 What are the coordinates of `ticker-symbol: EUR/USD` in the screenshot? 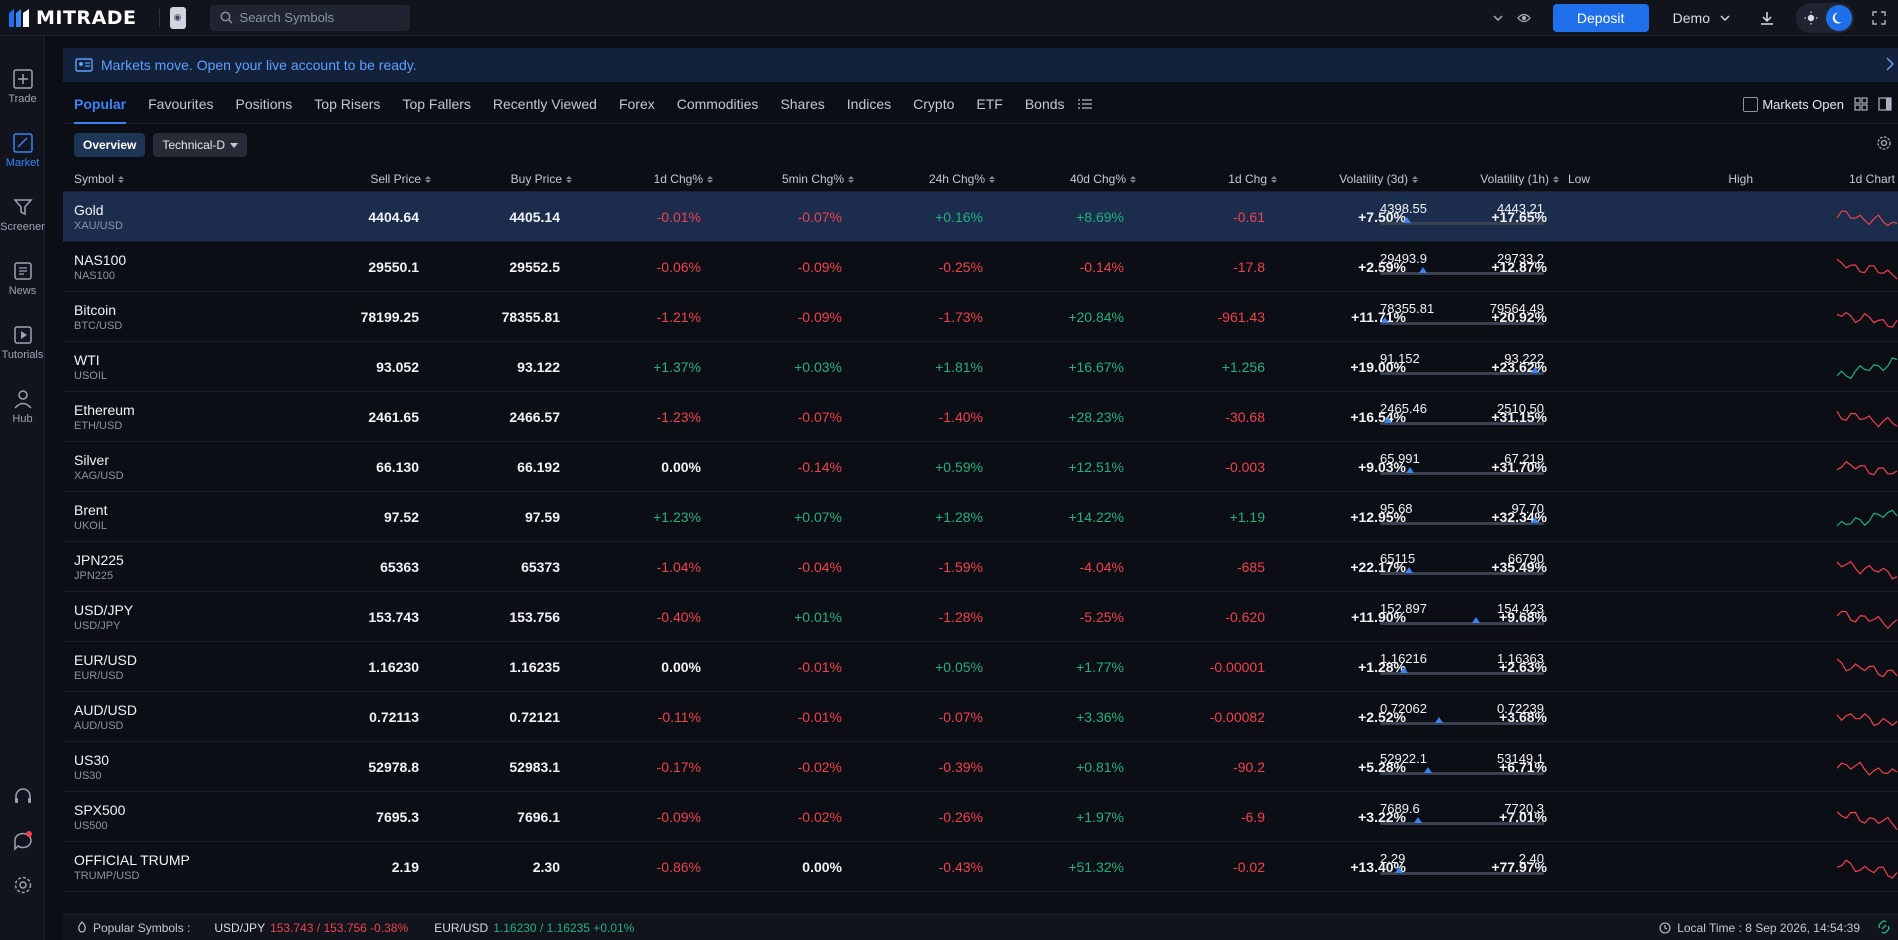 It's located at (461, 928).